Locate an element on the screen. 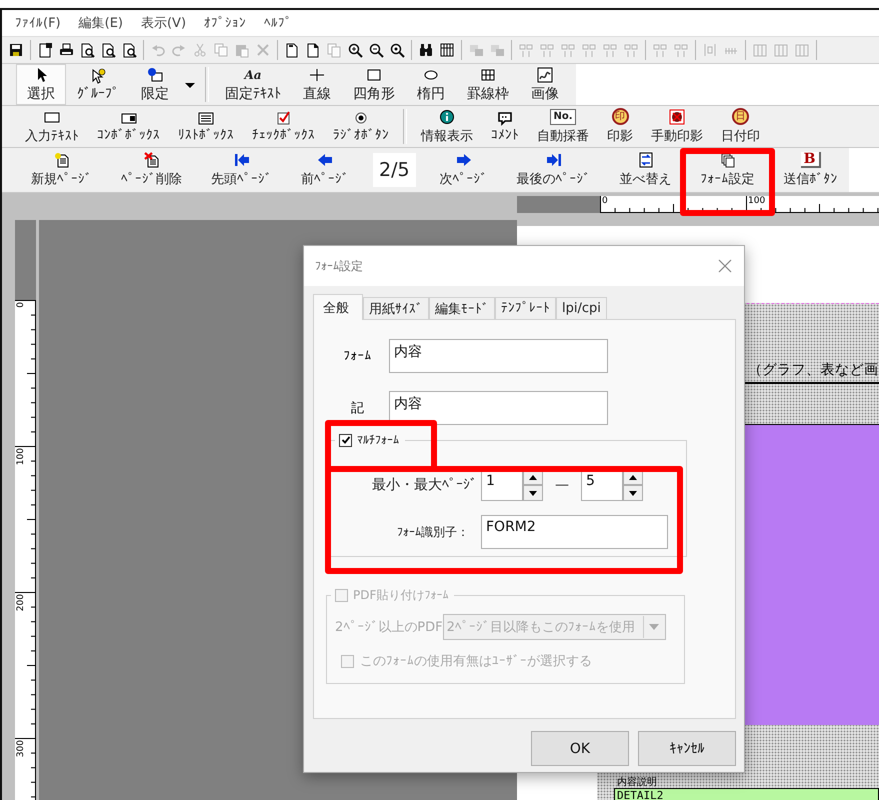 The width and height of the screenshot is (879, 800). page-indicator: 2/5 is located at coordinates (394, 170).